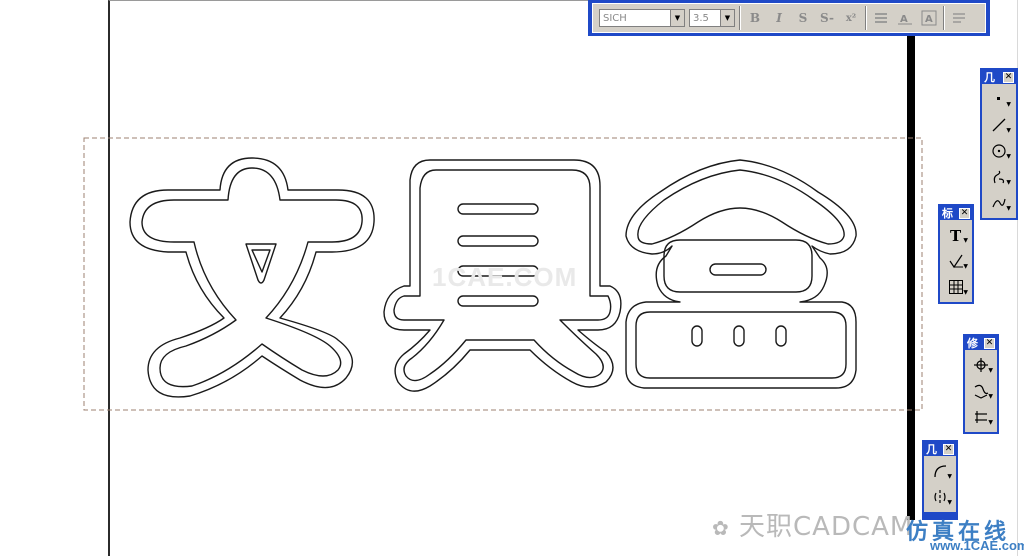 The image size is (1024, 556). What do you see at coordinates (615, 18) in the screenshot?
I see `font-combo-value: SICH` at bounding box center [615, 18].